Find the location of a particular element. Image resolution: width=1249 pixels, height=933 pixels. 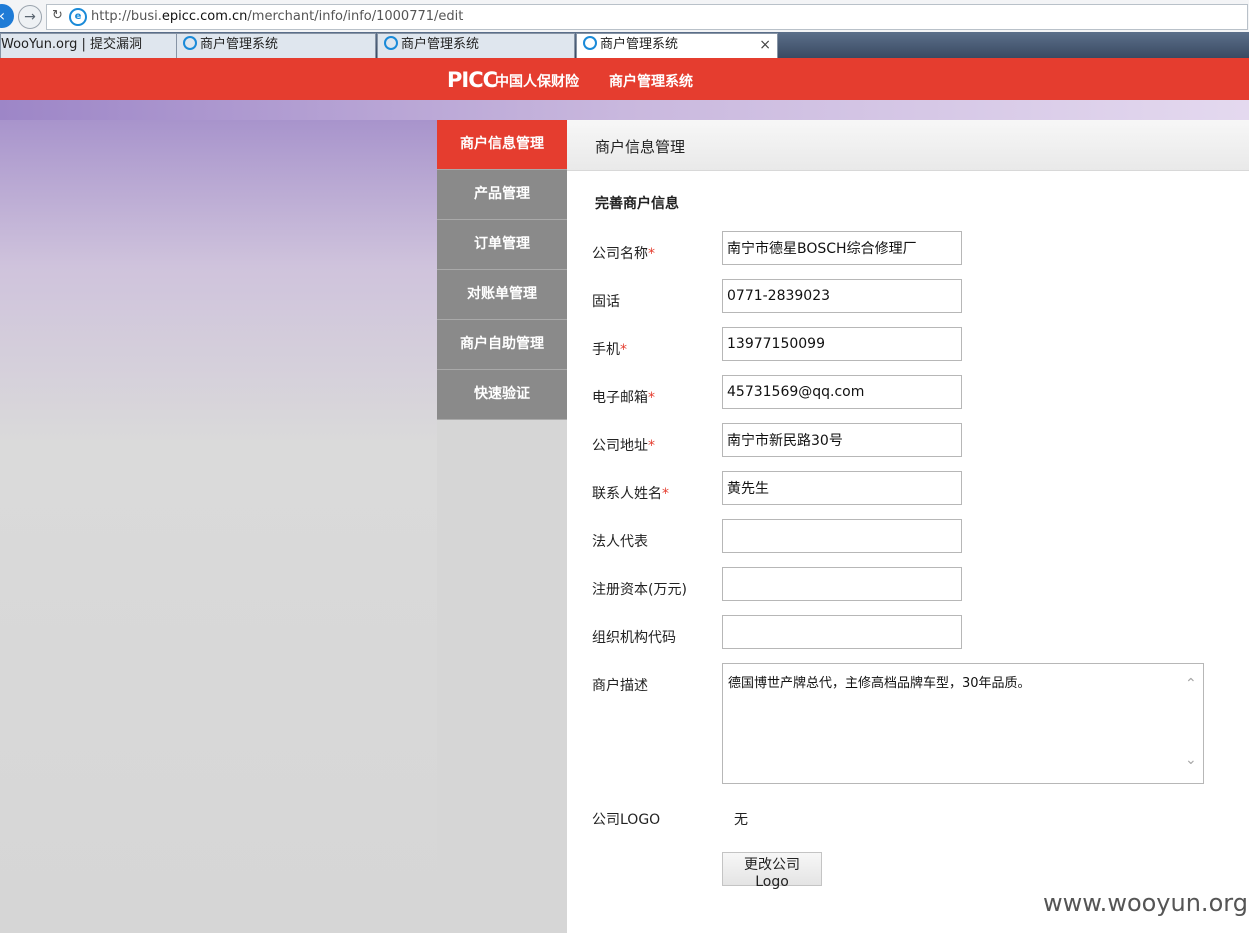

panel-title: 商户信息管理 is located at coordinates (640, 147).